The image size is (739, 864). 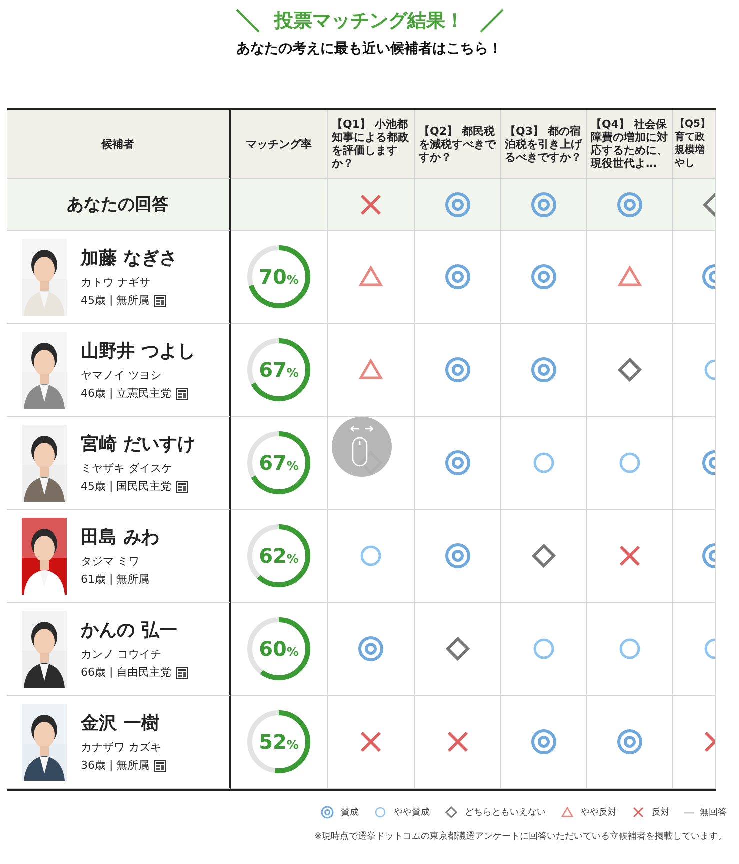 I want to click on candidate-info: 61歳 | 無所属, so click(x=115, y=579).